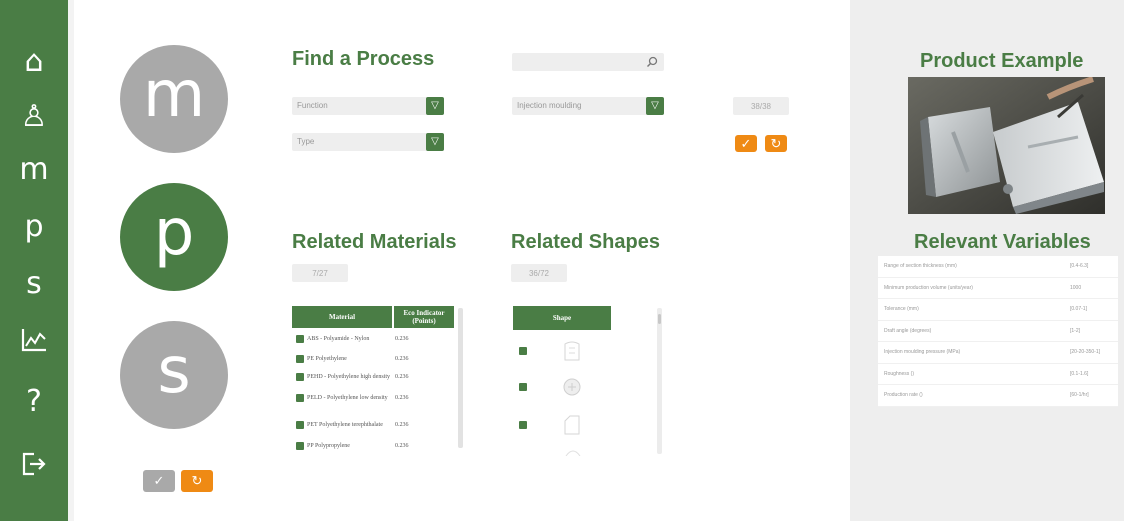 The image size is (1124, 521). What do you see at coordinates (549, 105) in the screenshot?
I see `process-select-value: Injection moulding` at bounding box center [549, 105].